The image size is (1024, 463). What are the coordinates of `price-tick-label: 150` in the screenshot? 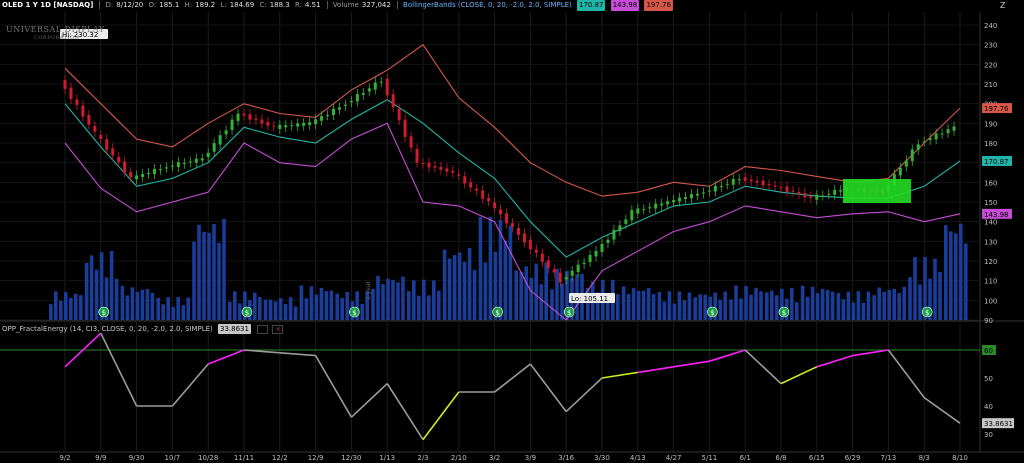 It's located at (990, 203).